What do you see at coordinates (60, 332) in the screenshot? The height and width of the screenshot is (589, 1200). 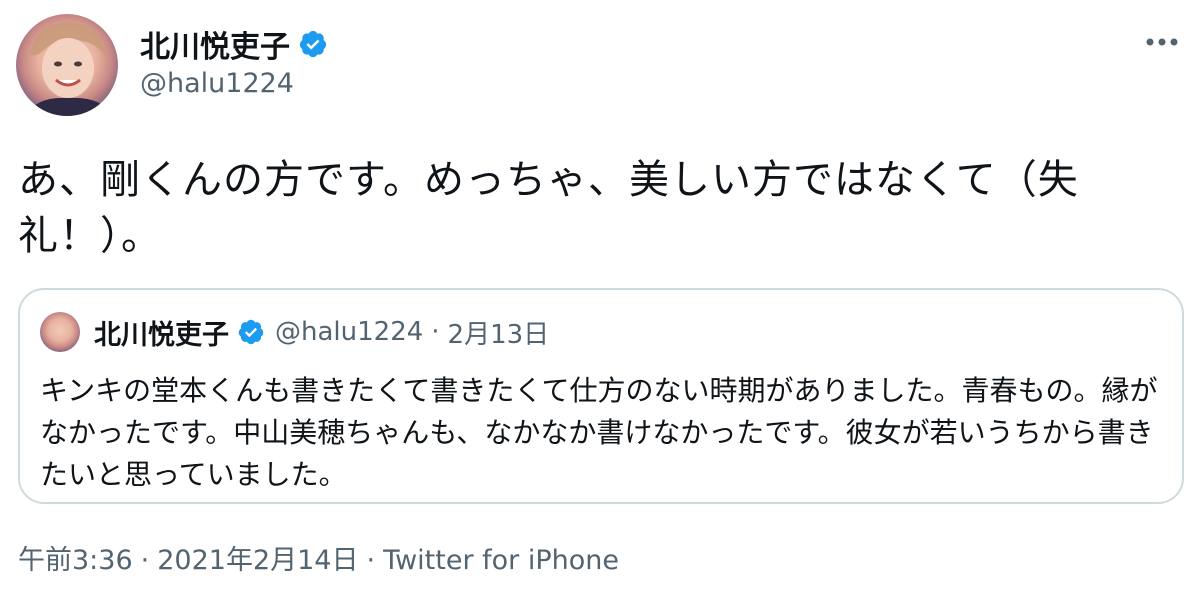 I see `quoted-author-avatar` at bounding box center [60, 332].